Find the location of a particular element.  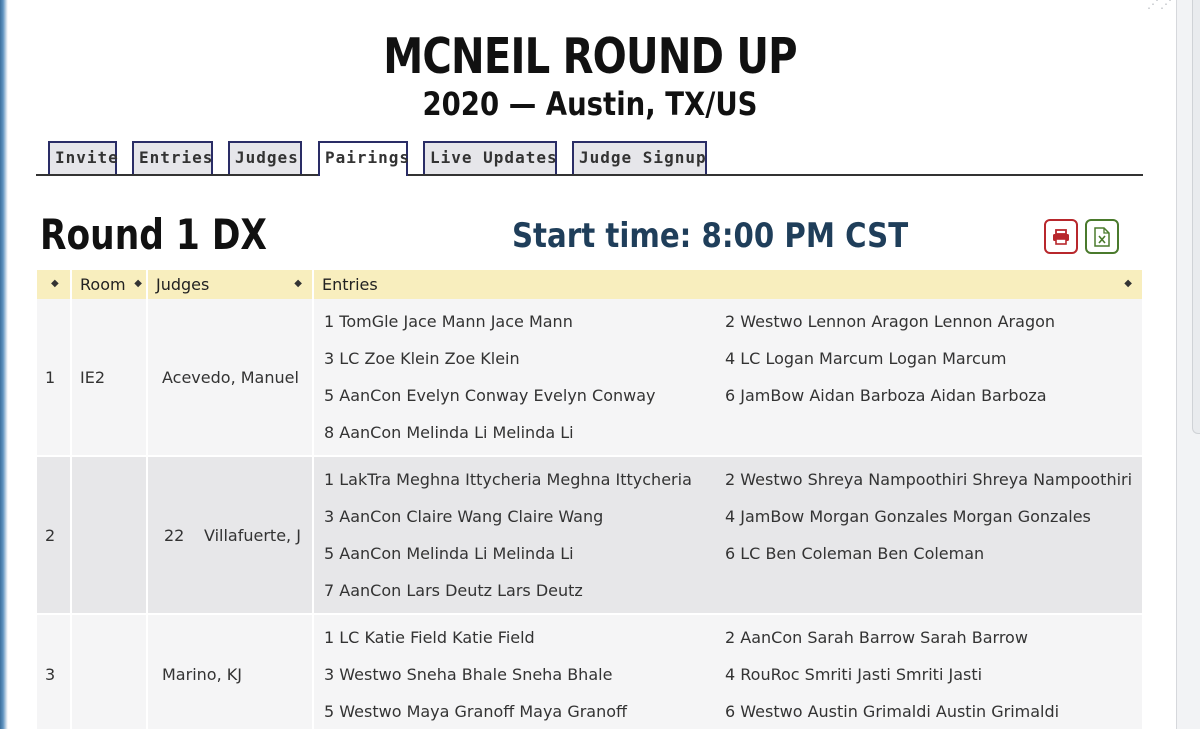

judge-code: 22 is located at coordinates (174, 535).